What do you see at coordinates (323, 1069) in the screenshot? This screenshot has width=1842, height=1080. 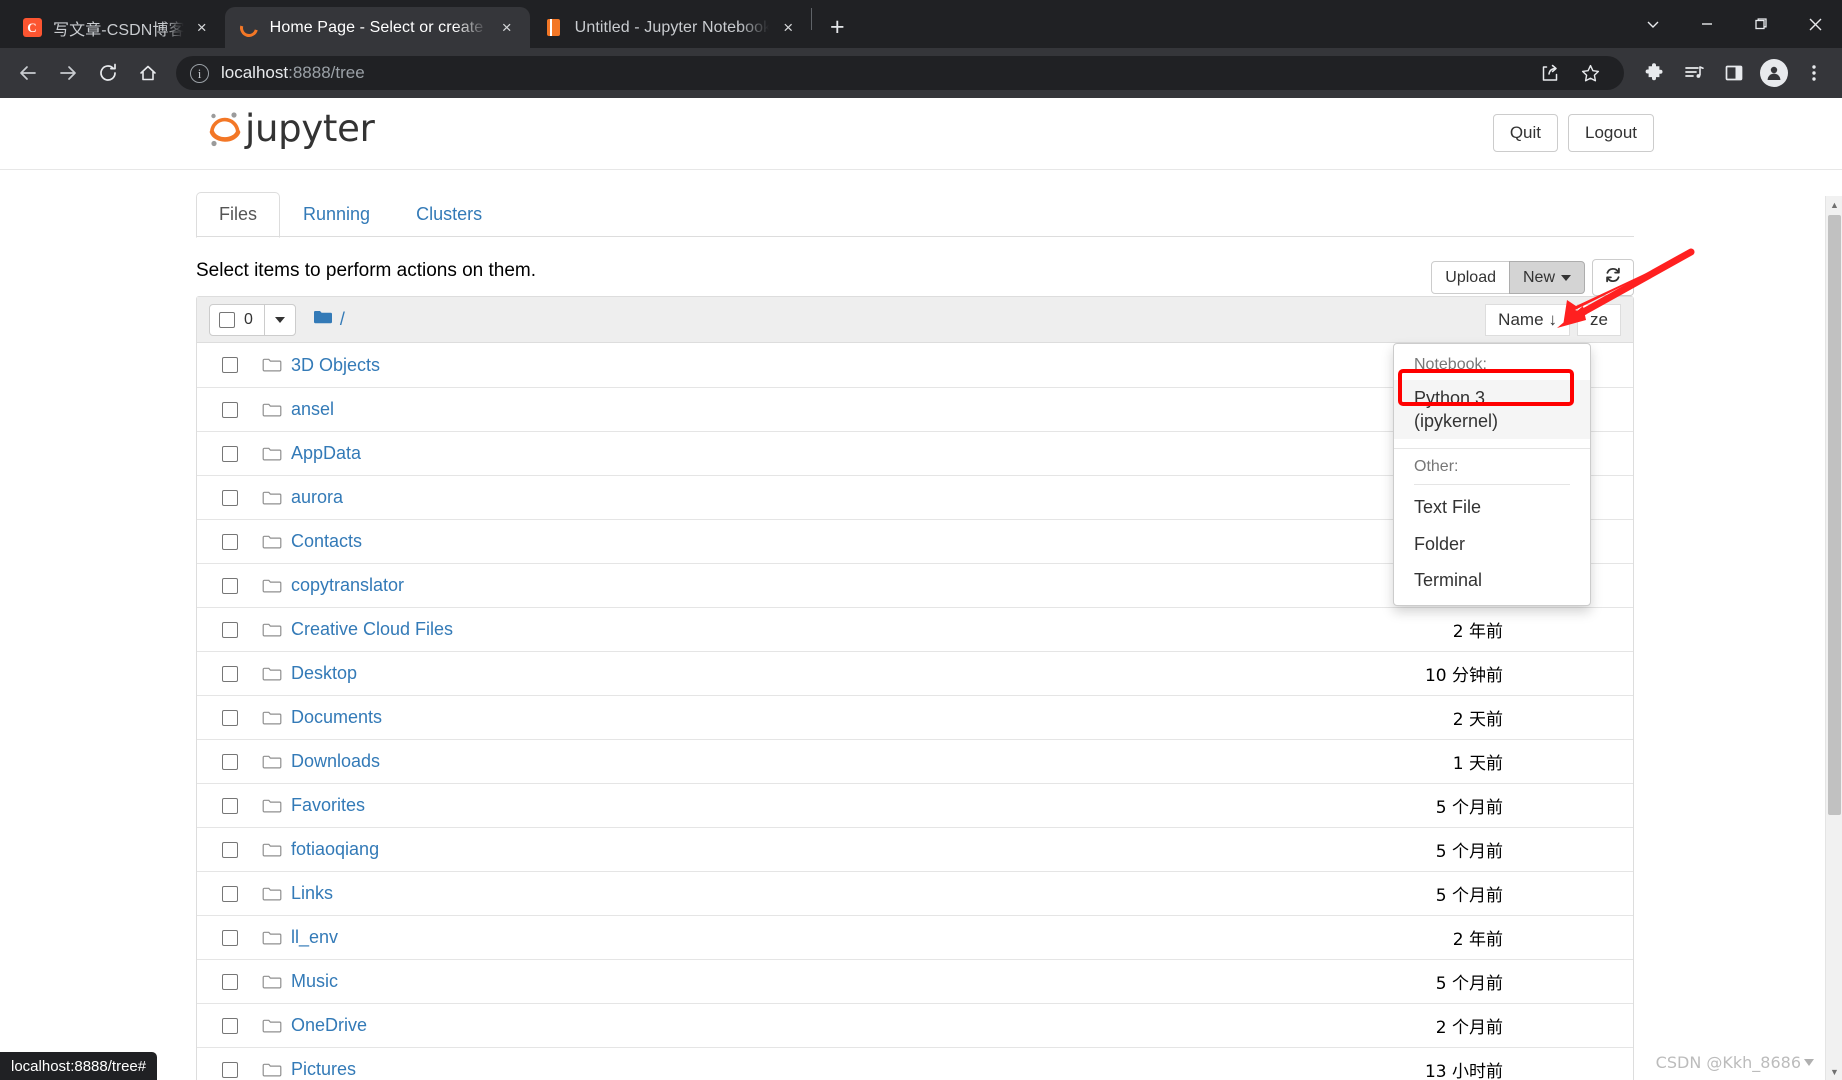 I see `file-name-link: Pictures` at bounding box center [323, 1069].